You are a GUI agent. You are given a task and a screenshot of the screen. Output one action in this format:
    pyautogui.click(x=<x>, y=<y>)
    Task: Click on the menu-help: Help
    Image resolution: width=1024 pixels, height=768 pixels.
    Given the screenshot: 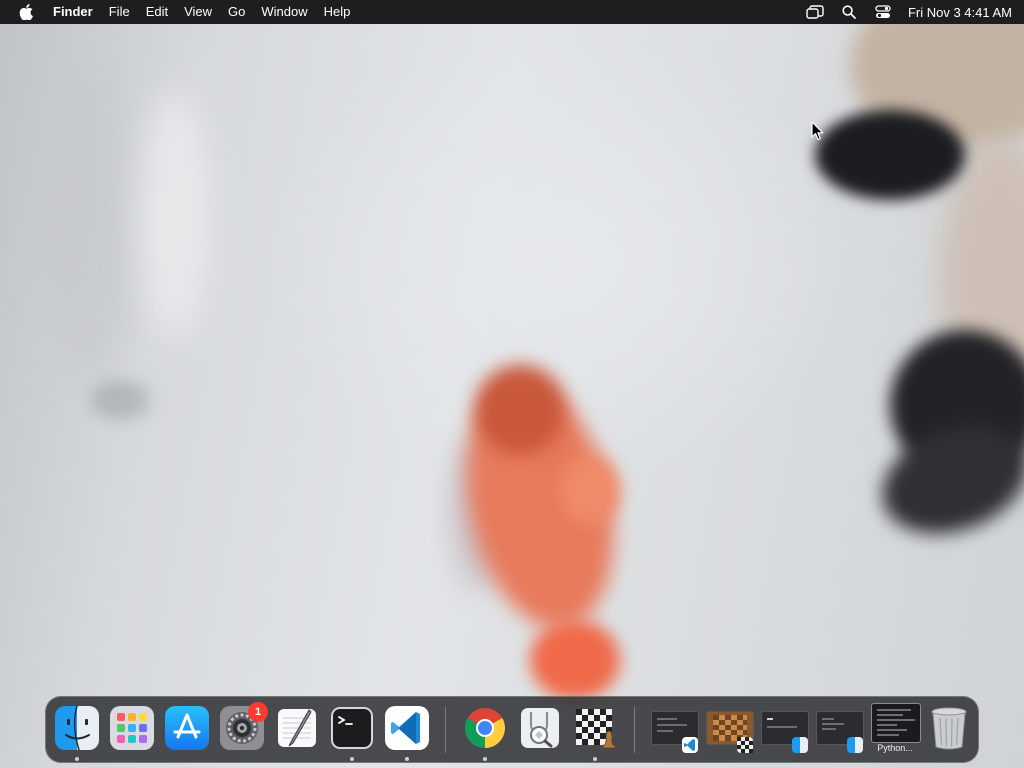 What is the action you would take?
    pyautogui.click(x=337, y=12)
    